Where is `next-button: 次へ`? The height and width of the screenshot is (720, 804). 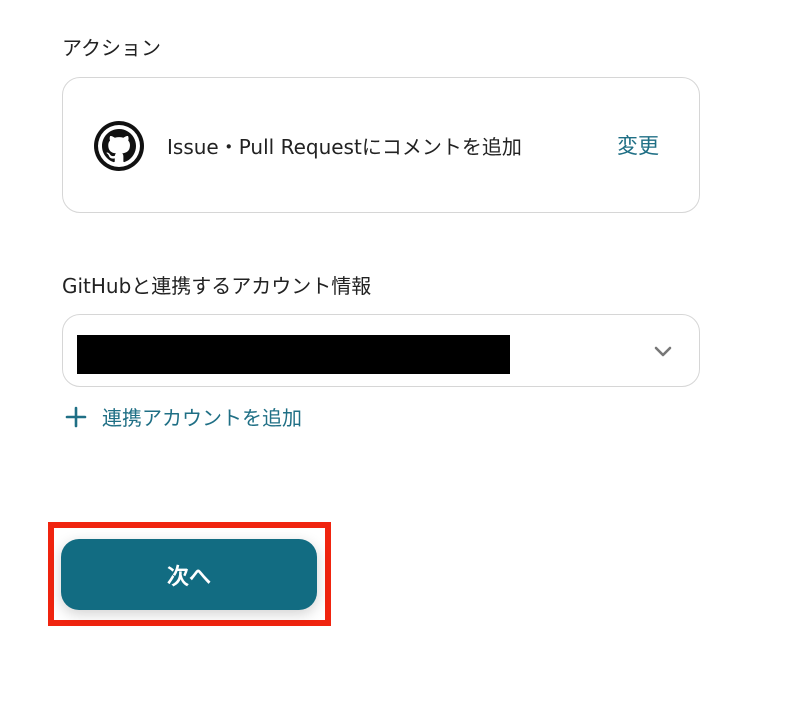
next-button: 次へ is located at coordinates (189, 574).